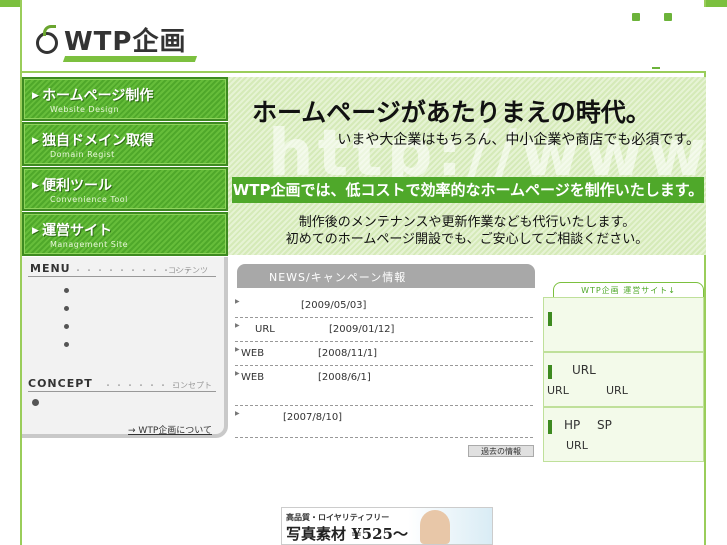  Describe the element at coordinates (501, 451) in the screenshot. I see `past-news-button: 過去の情報` at that location.